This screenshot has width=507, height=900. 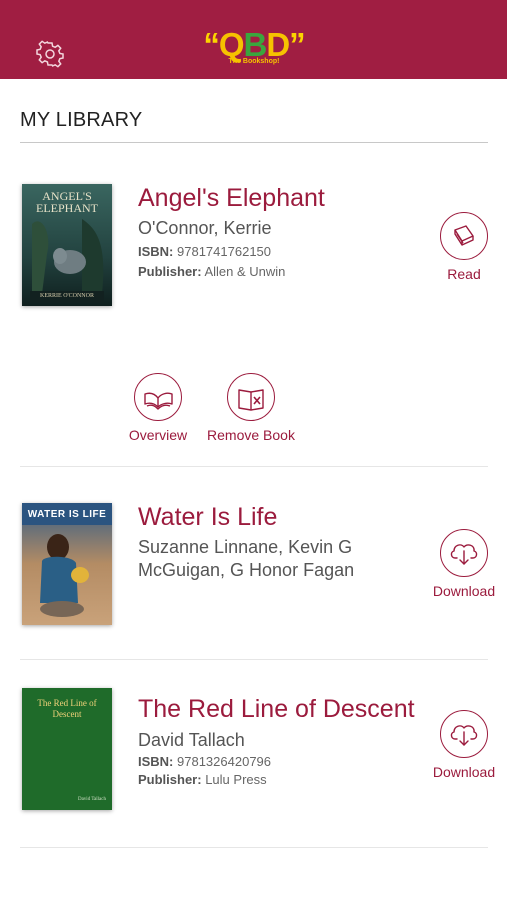 I want to click on cover-title: WATER IS LIFE, so click(x=67, y=514).